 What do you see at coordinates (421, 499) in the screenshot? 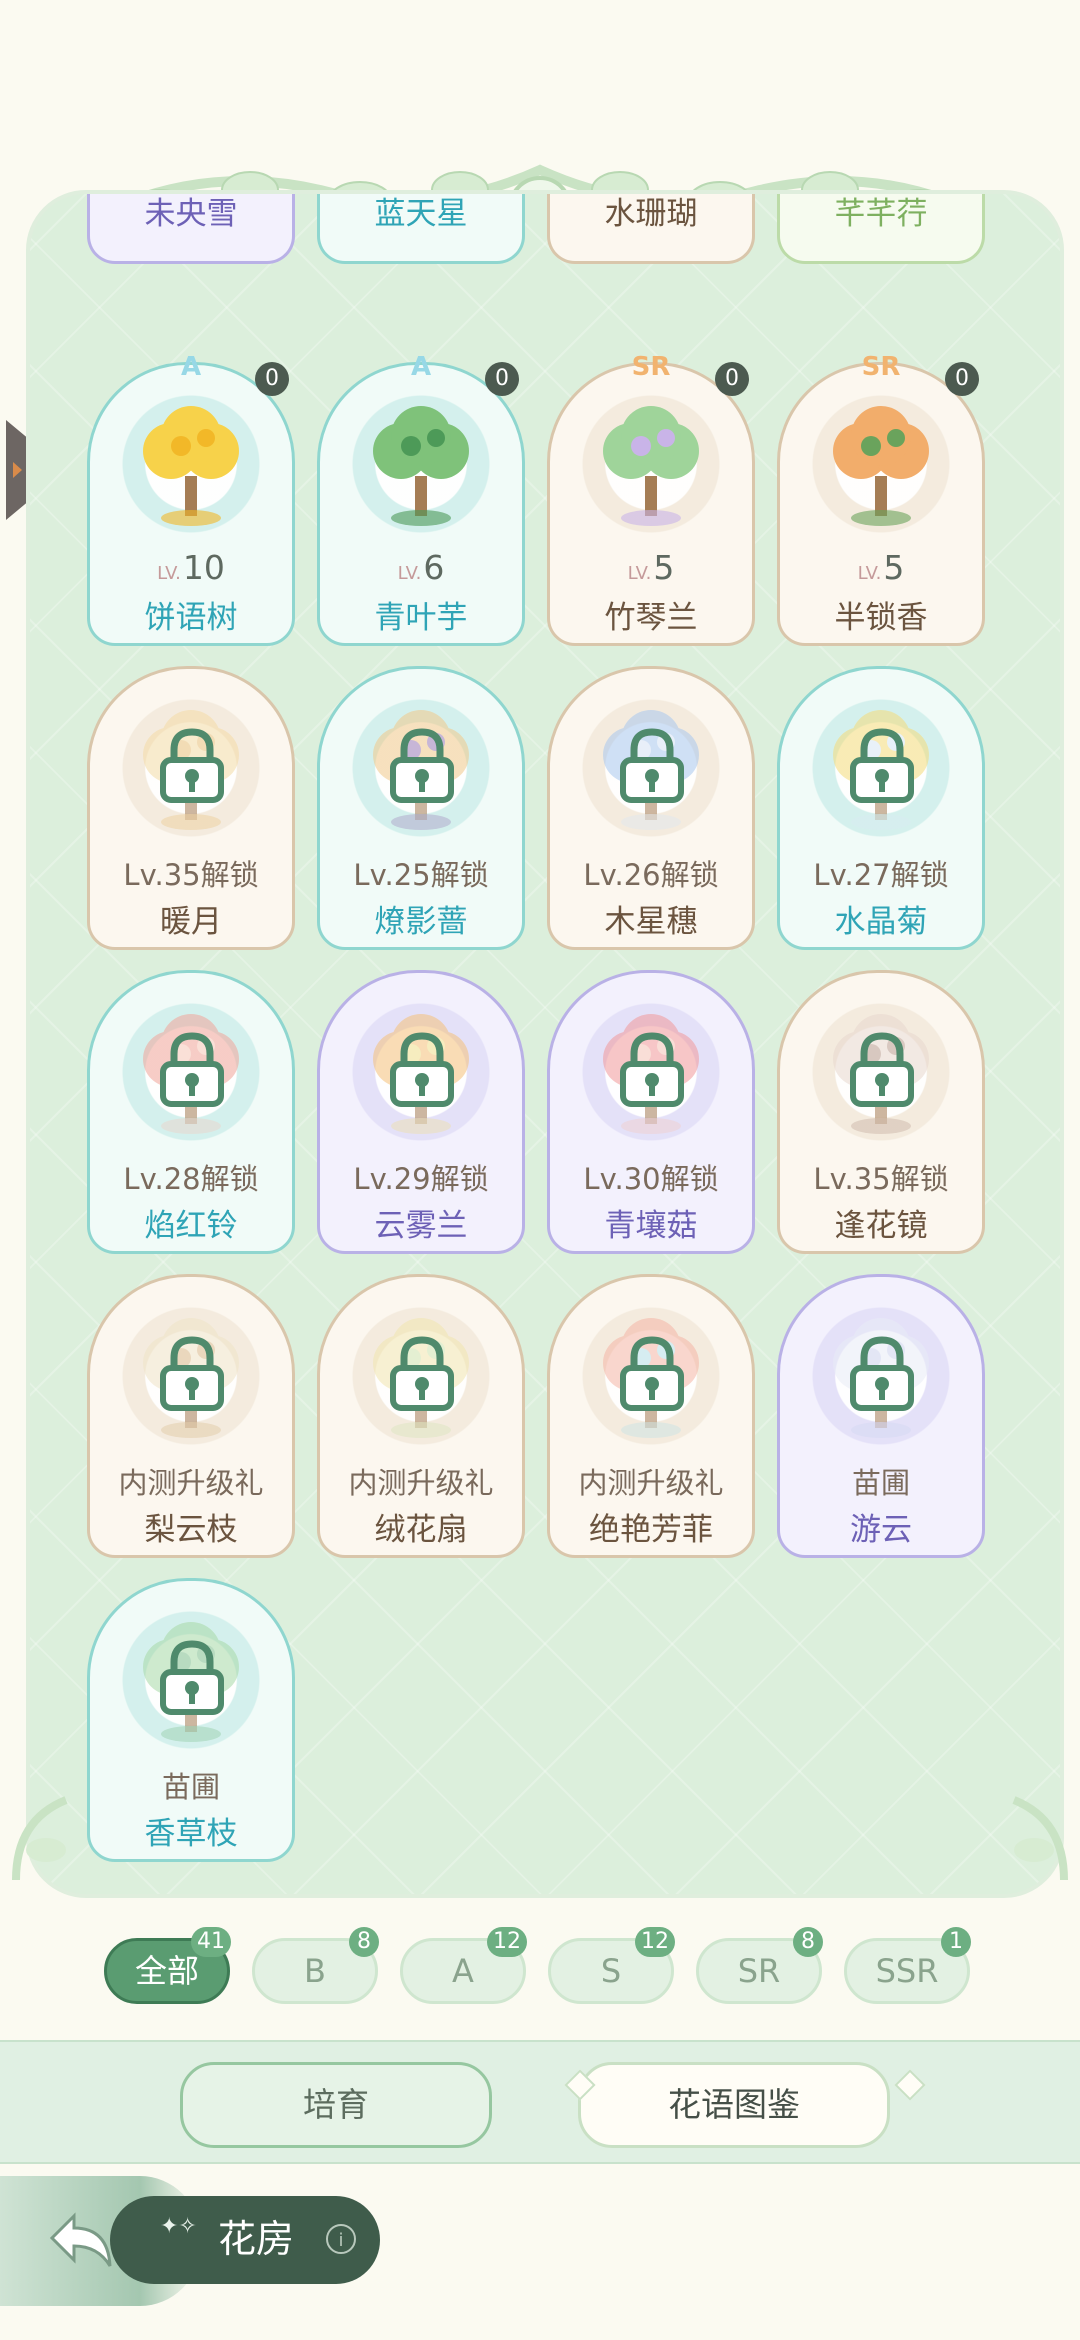
I see `flower-card: A 0 LV.6 青叶芋` at bounding box center [421, 499].